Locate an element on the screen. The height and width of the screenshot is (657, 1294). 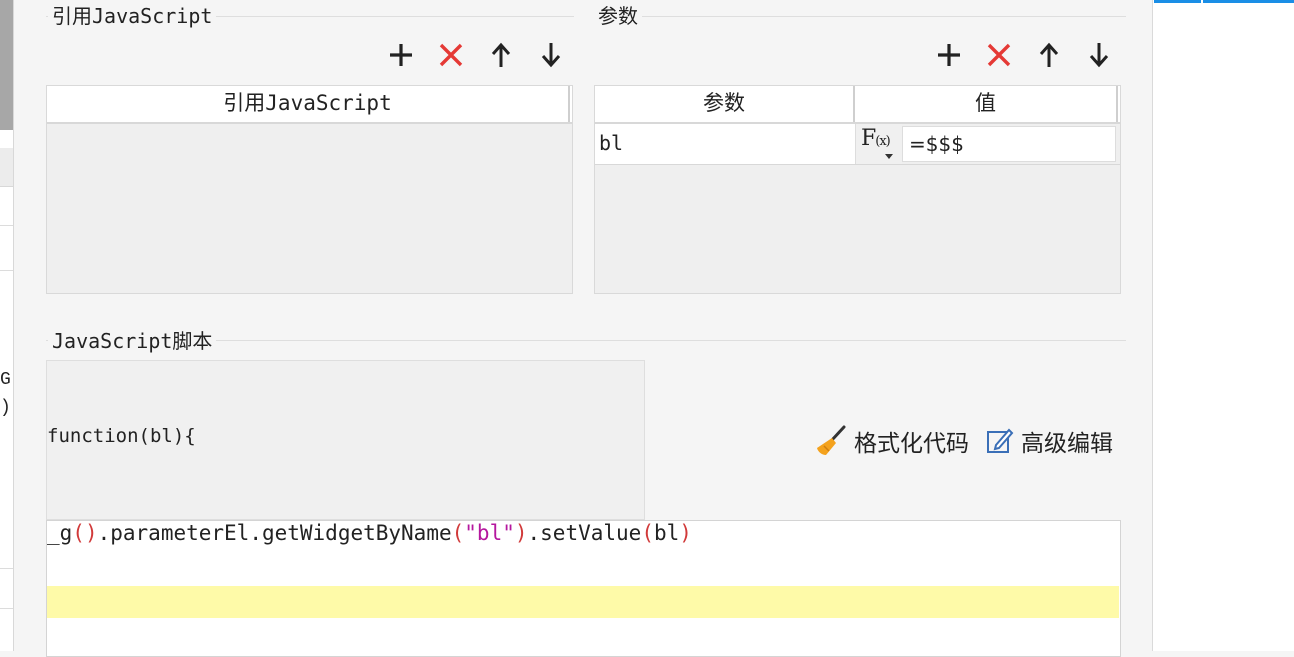
right-panel is located at coordinates (1223, 325).